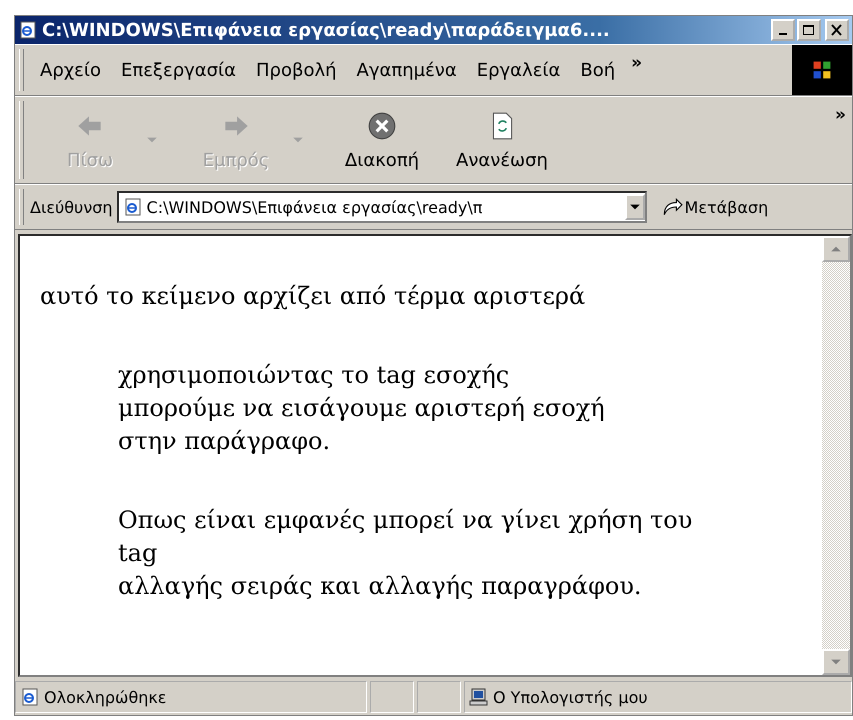 Image resolution: width=853 pixels, height=720 pixels. What do you see at coordinates (361, 408) in the screenshot?
I see `text-line: μπορούμε να εισάγουμε αριστερή εσοχή` at bounding box center [361, 408].